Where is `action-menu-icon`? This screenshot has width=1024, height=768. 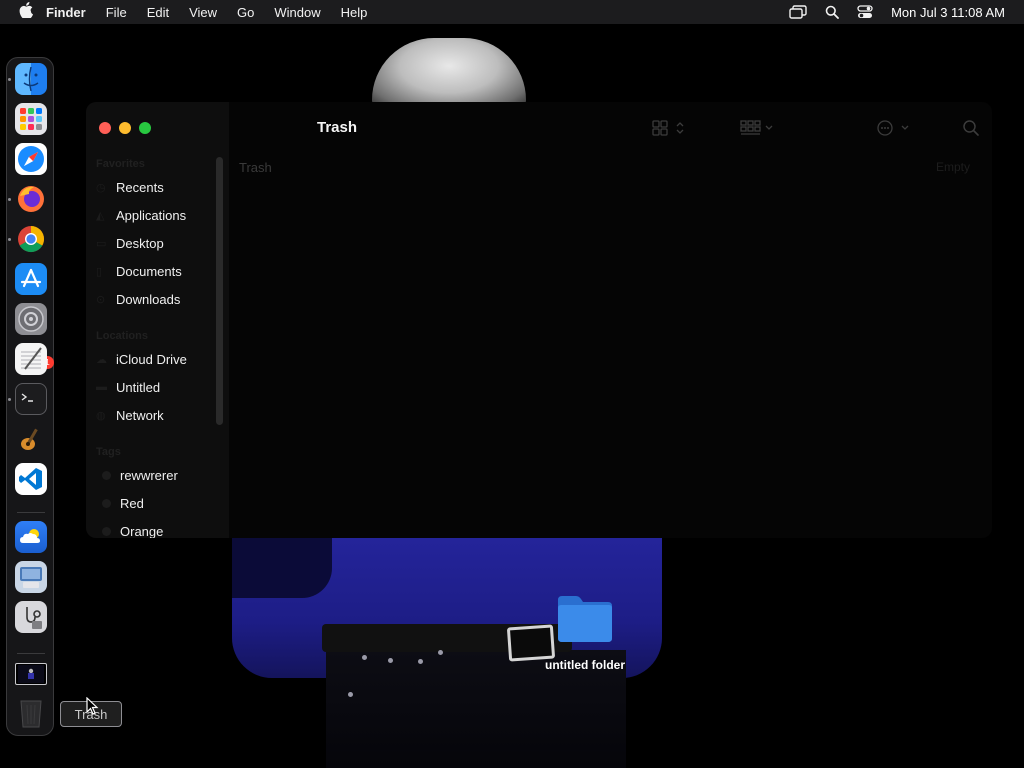
action-menu-icon is located at coordinates (894, 128).